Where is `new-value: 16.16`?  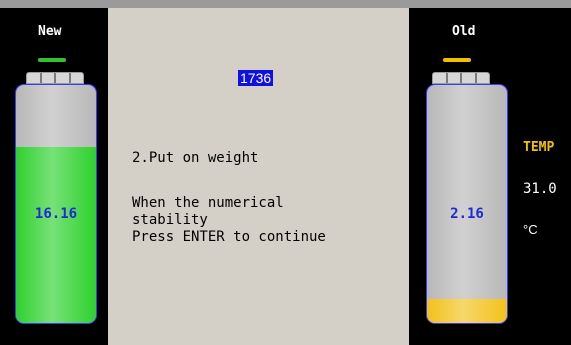 new-value: 16.16 is located at coordinates (56, 214).